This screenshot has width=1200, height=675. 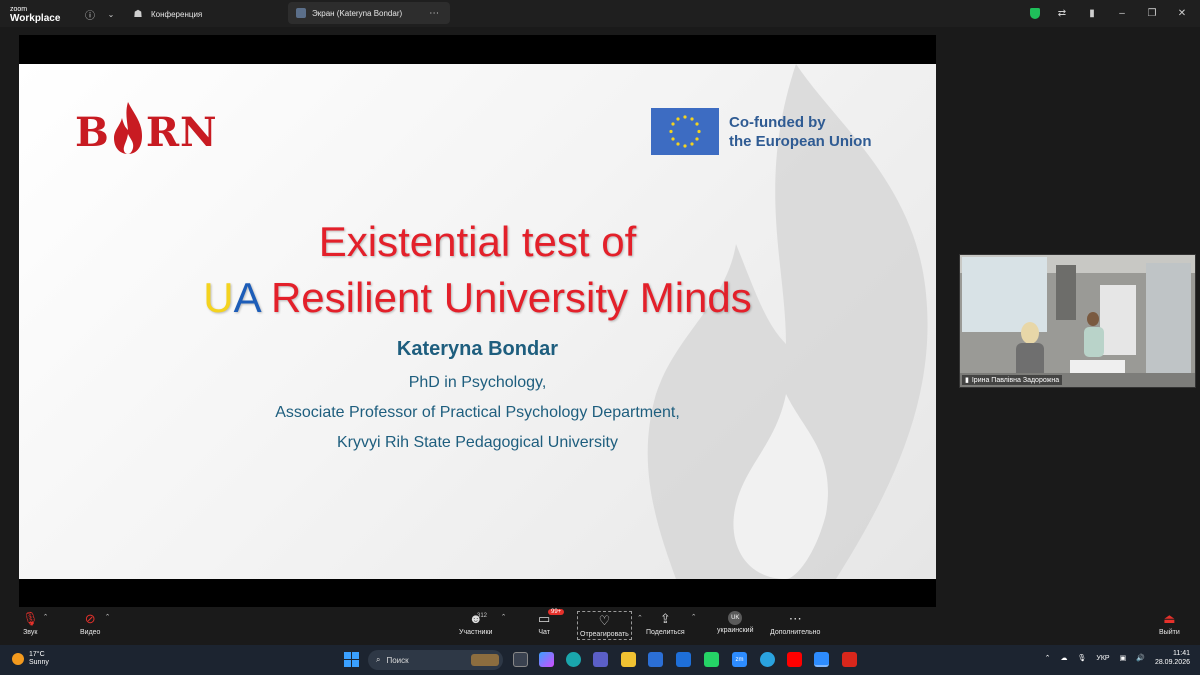 What do you see at coordinates (397, 660) in the screenshot?
I see `search-placeholder: Поиск` at bounding box center [397, 660].